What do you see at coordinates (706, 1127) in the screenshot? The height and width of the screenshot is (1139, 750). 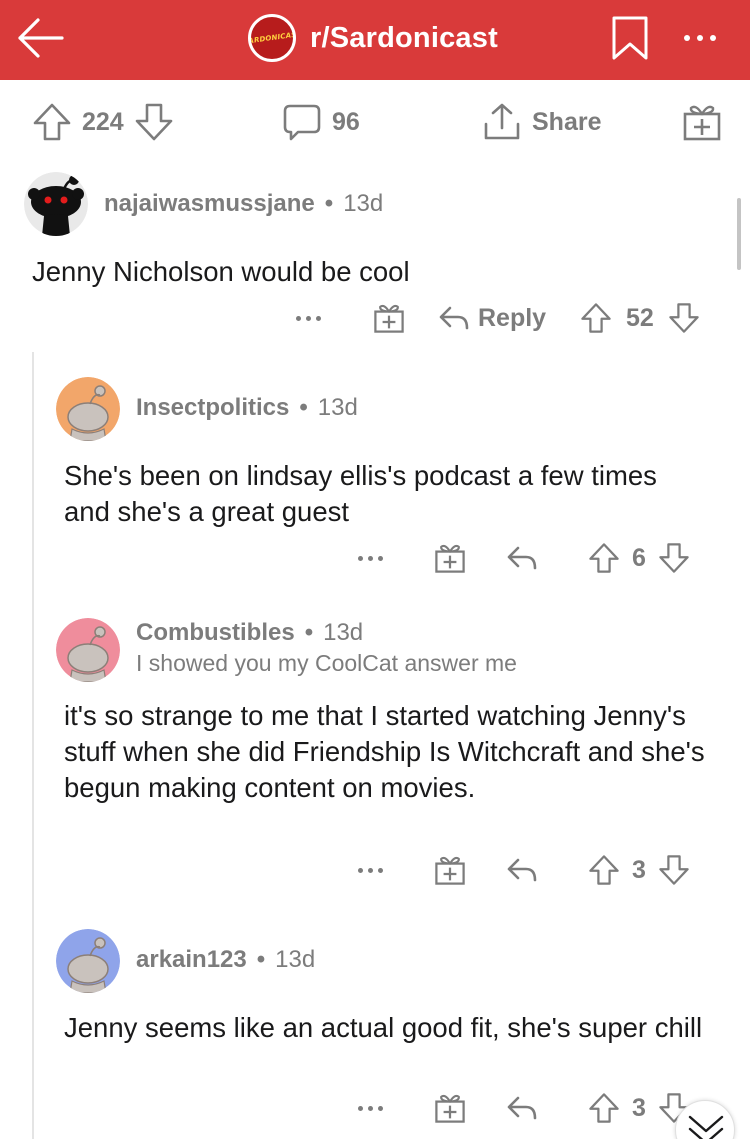 I see `chevron-down-icon` at bounding box center [706, 1127].